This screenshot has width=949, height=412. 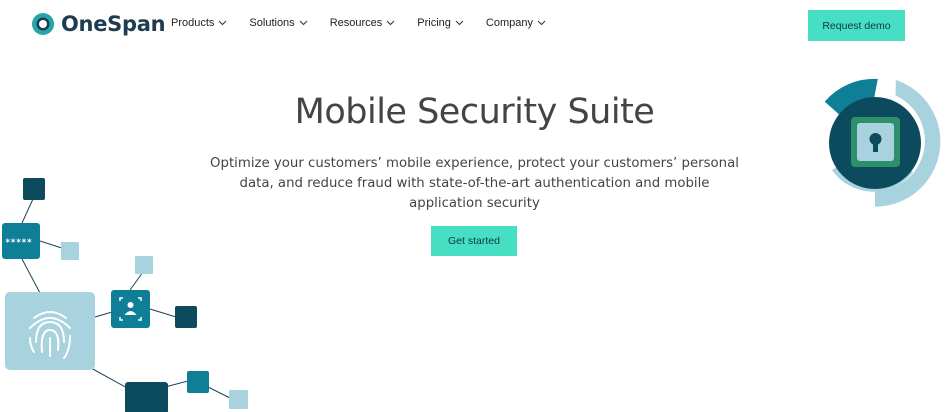 I want to click on onespan-logo: OneSpan, so click(x=98, y=24).